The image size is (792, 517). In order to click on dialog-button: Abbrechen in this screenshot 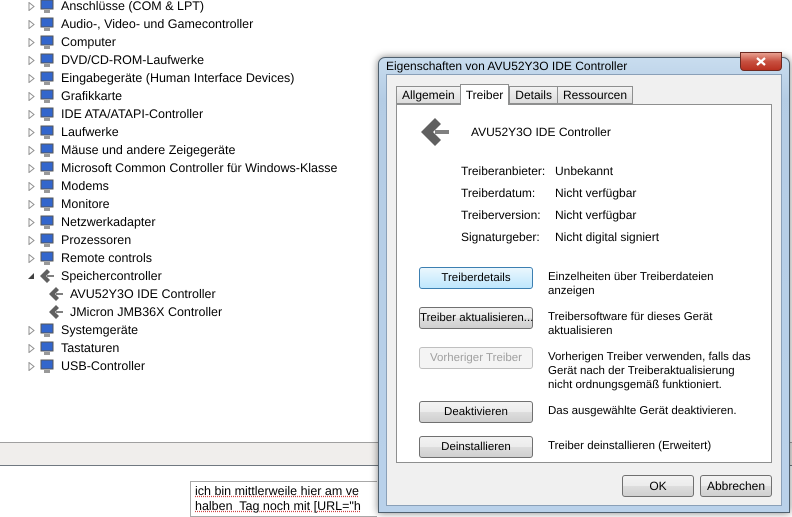, I will do `click(736, 486)`.